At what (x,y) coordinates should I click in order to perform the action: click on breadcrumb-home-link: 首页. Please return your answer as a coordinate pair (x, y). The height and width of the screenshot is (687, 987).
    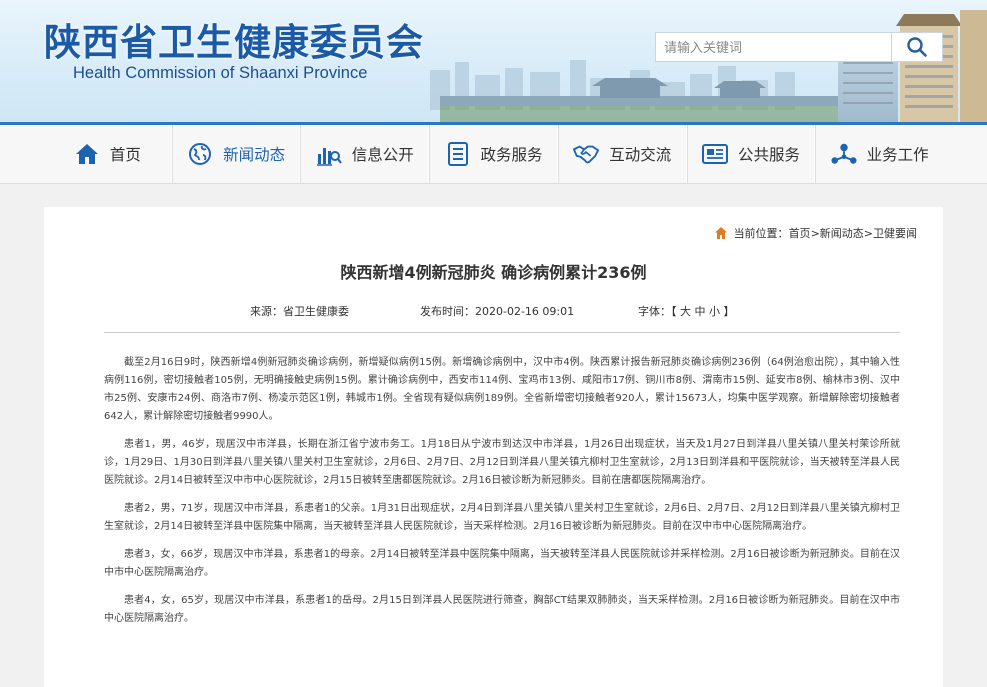
    Looking at the image, I should click on (800, 233).